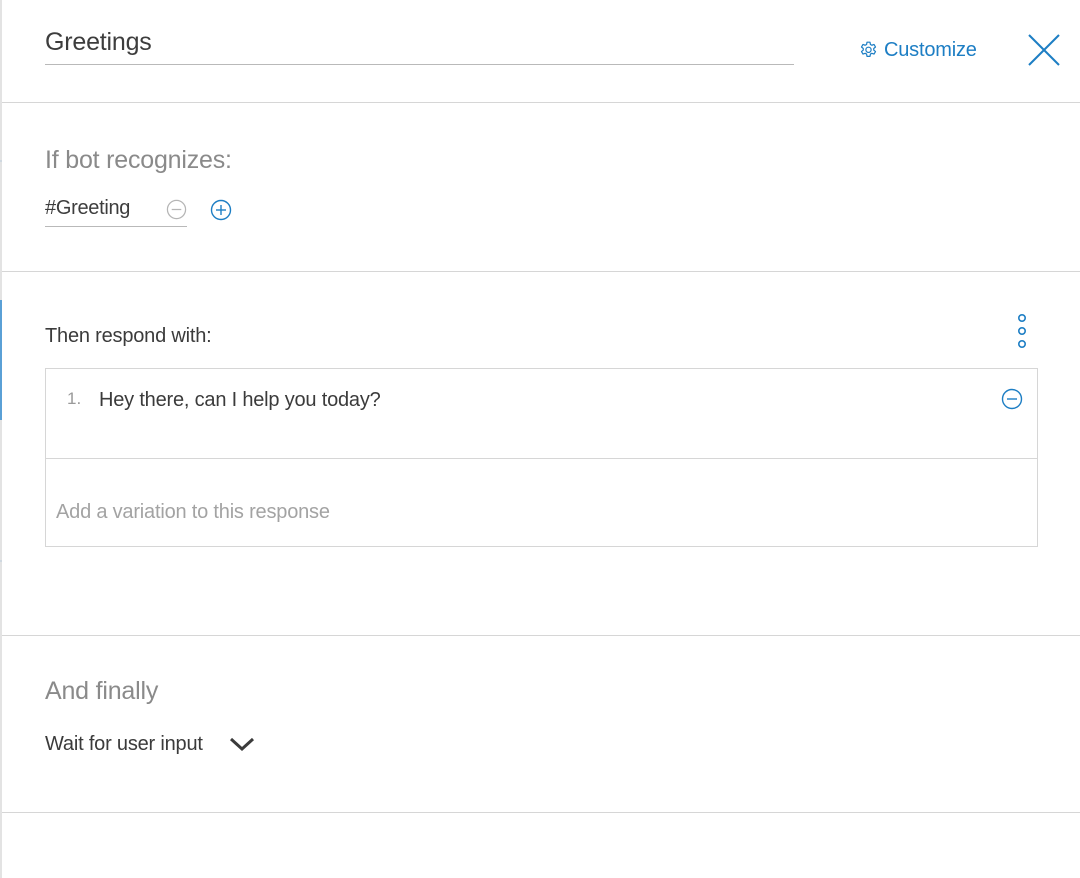 This screenshot has width=1080, height=878. I want to click on intent-condition-field: #Greeting, so click(116, 210).